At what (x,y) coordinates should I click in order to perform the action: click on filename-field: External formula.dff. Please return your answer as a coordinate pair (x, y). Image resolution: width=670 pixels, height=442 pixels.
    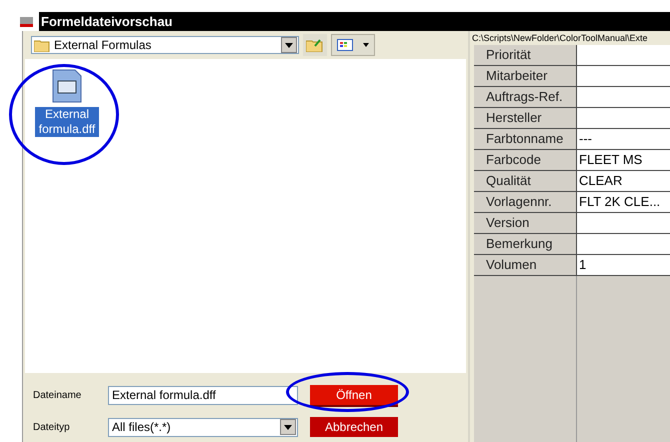
    Looking at the image, I should click on (203, 395).